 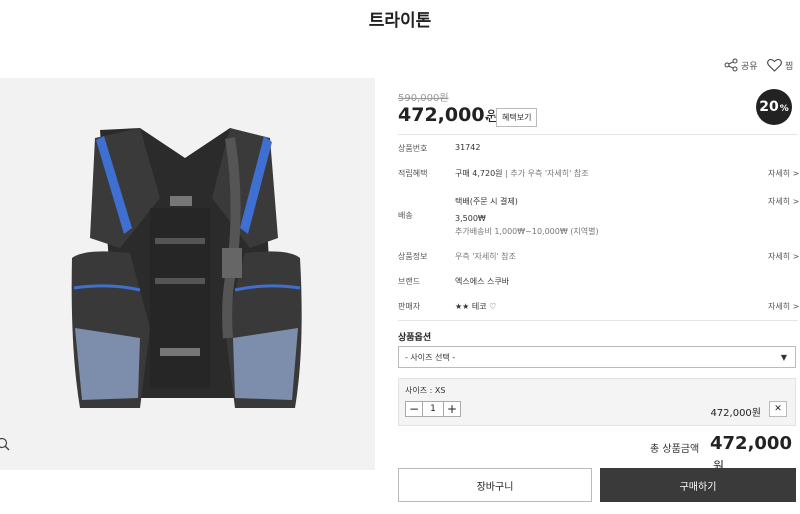 What do you see at coordinates (413, 148) in the screenshot?
I see `code-label: 상품번호` at bounding box center [413, 148].